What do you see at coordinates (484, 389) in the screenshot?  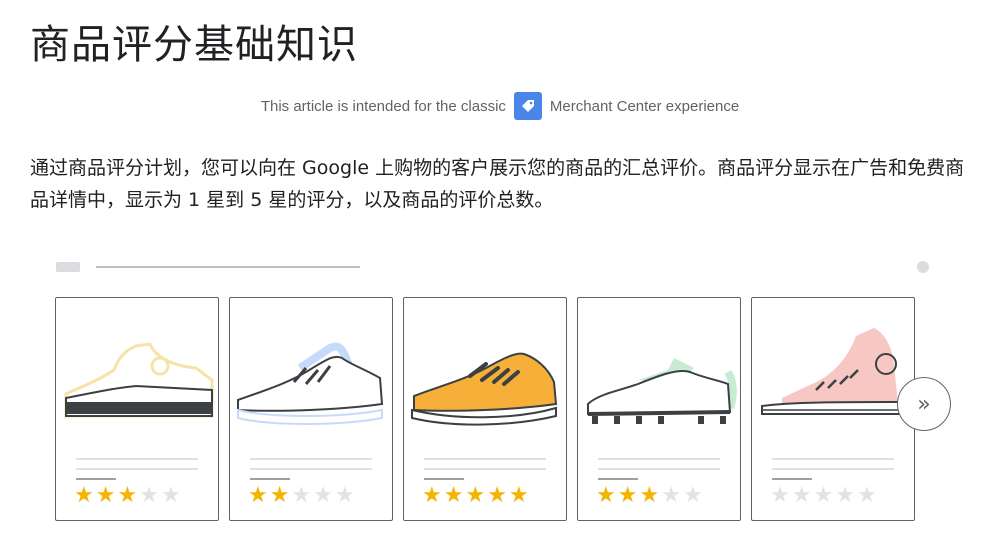 I see `orange-shoe-icon` at bounding box center [484, 389].